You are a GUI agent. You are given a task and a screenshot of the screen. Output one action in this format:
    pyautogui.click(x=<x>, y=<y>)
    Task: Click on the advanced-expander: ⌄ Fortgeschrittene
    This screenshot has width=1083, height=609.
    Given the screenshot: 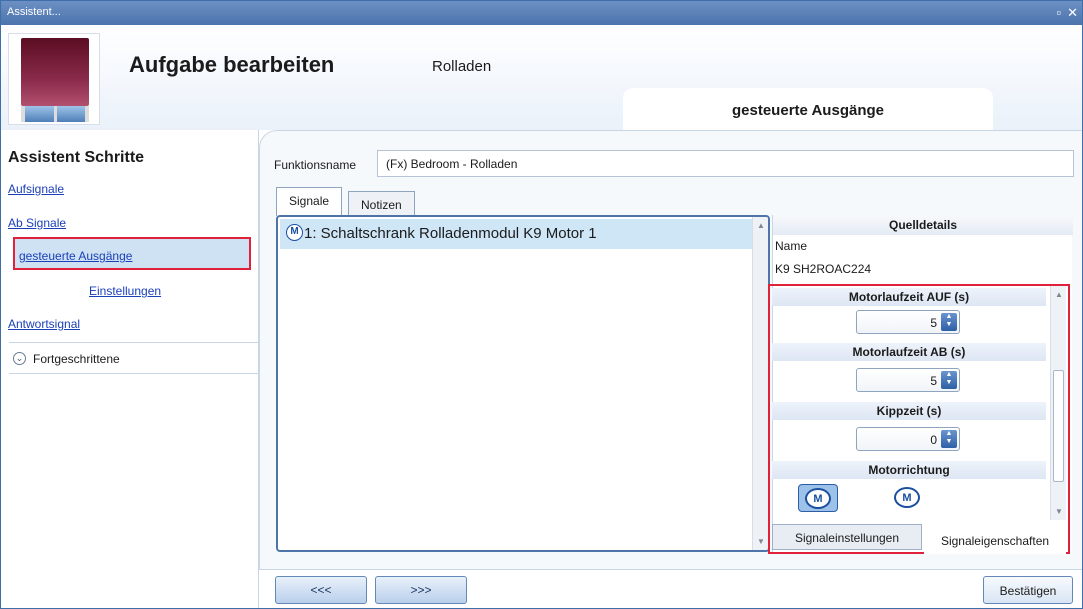 What is the action you would take?
    pyautogui.click(x=134, y=358)
    